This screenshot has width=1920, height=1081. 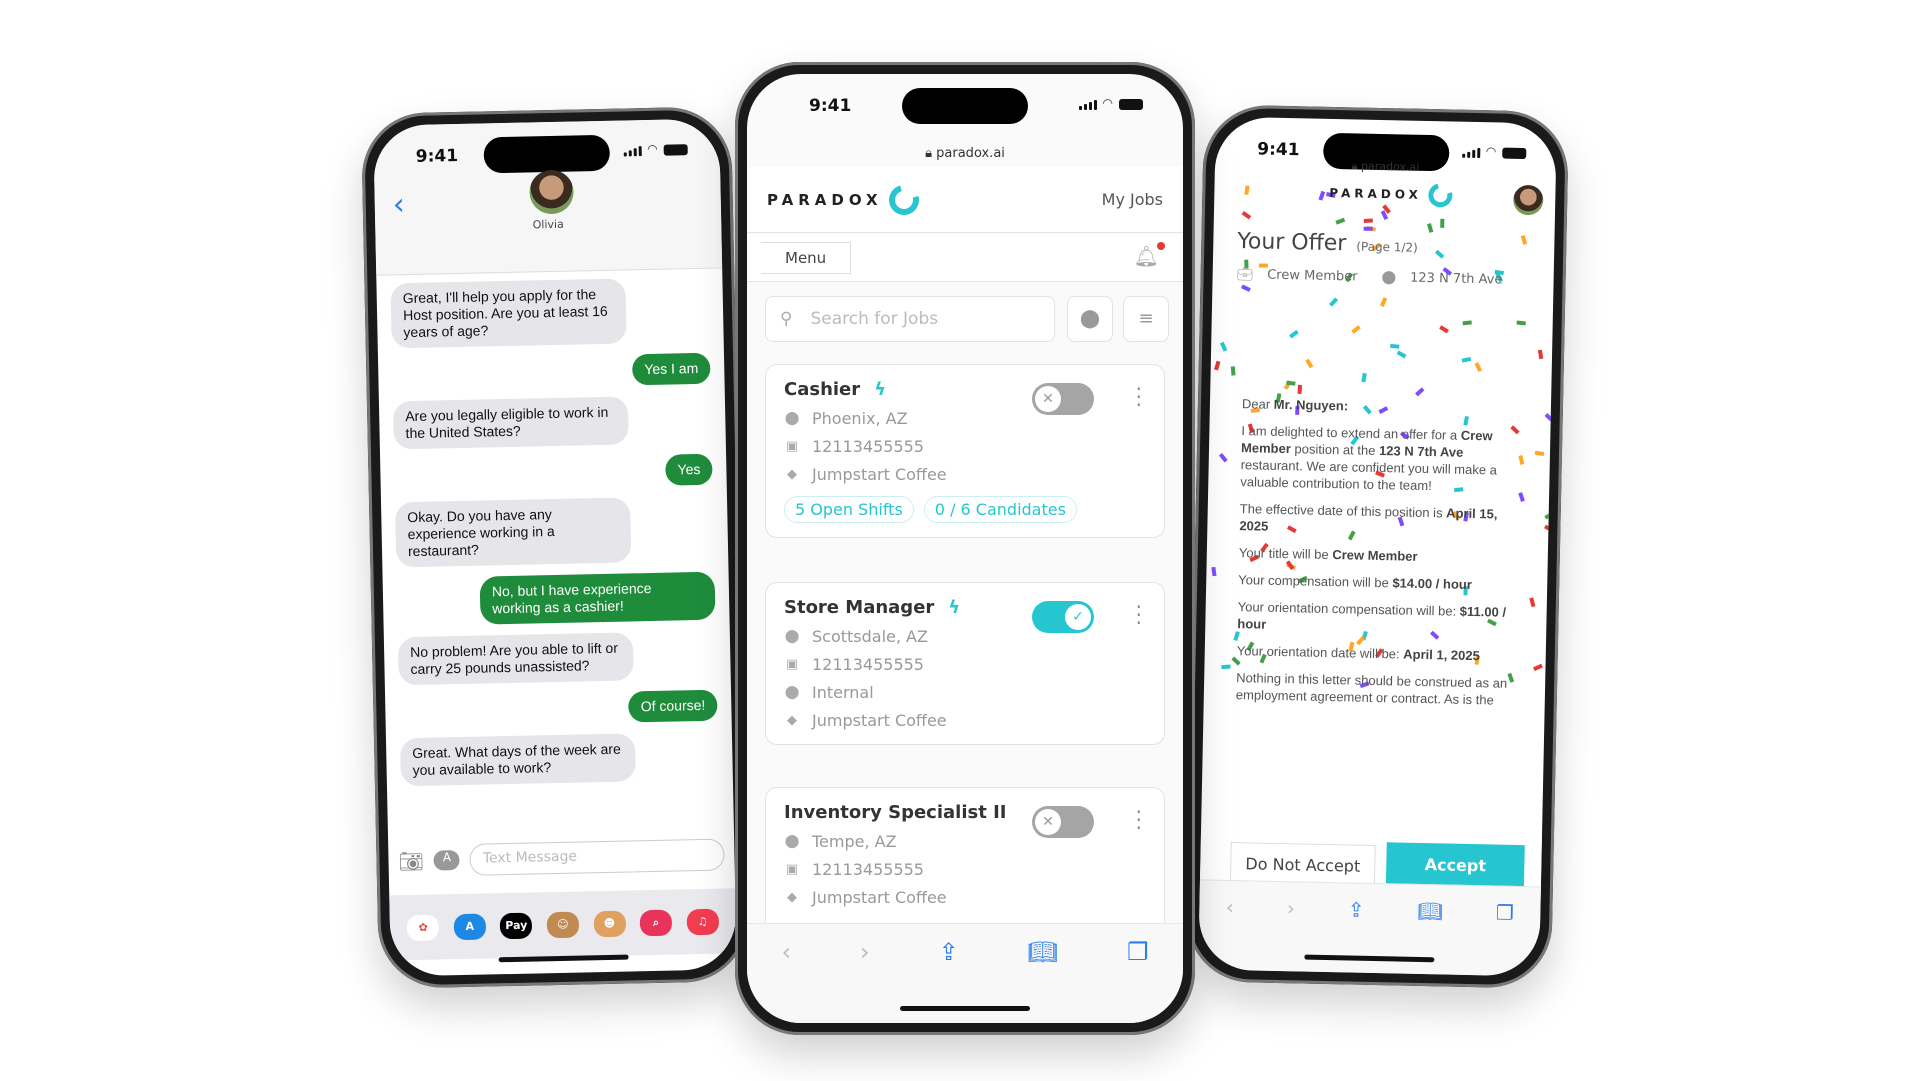 I want to click on notification-dot, so click(x=1161, y=246).